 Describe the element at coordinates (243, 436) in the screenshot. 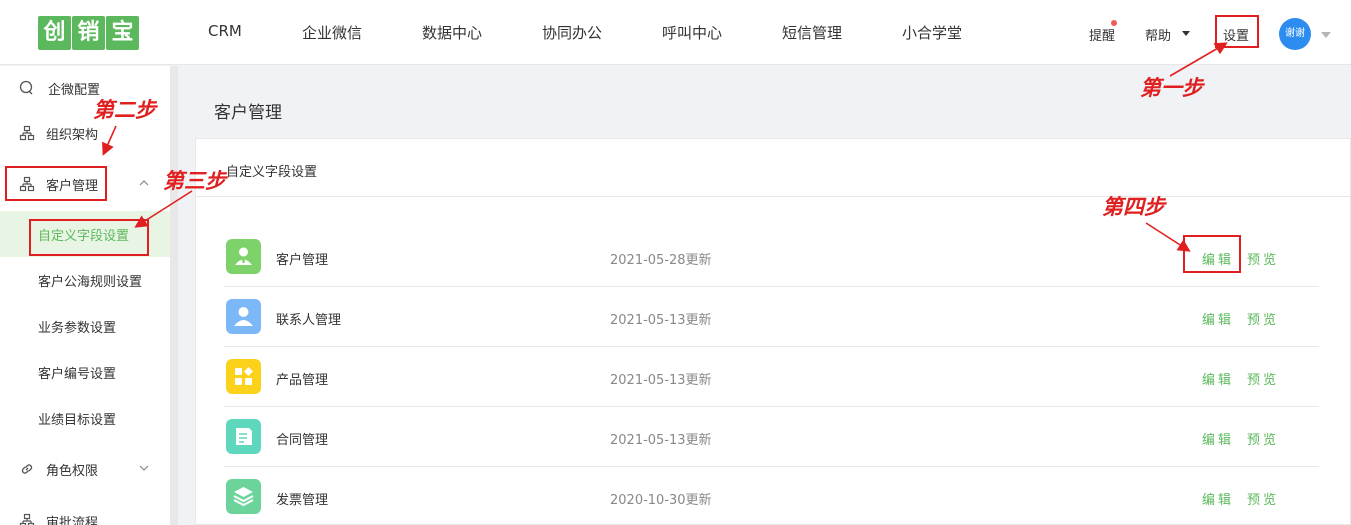

I see `contract-icon` at that location.